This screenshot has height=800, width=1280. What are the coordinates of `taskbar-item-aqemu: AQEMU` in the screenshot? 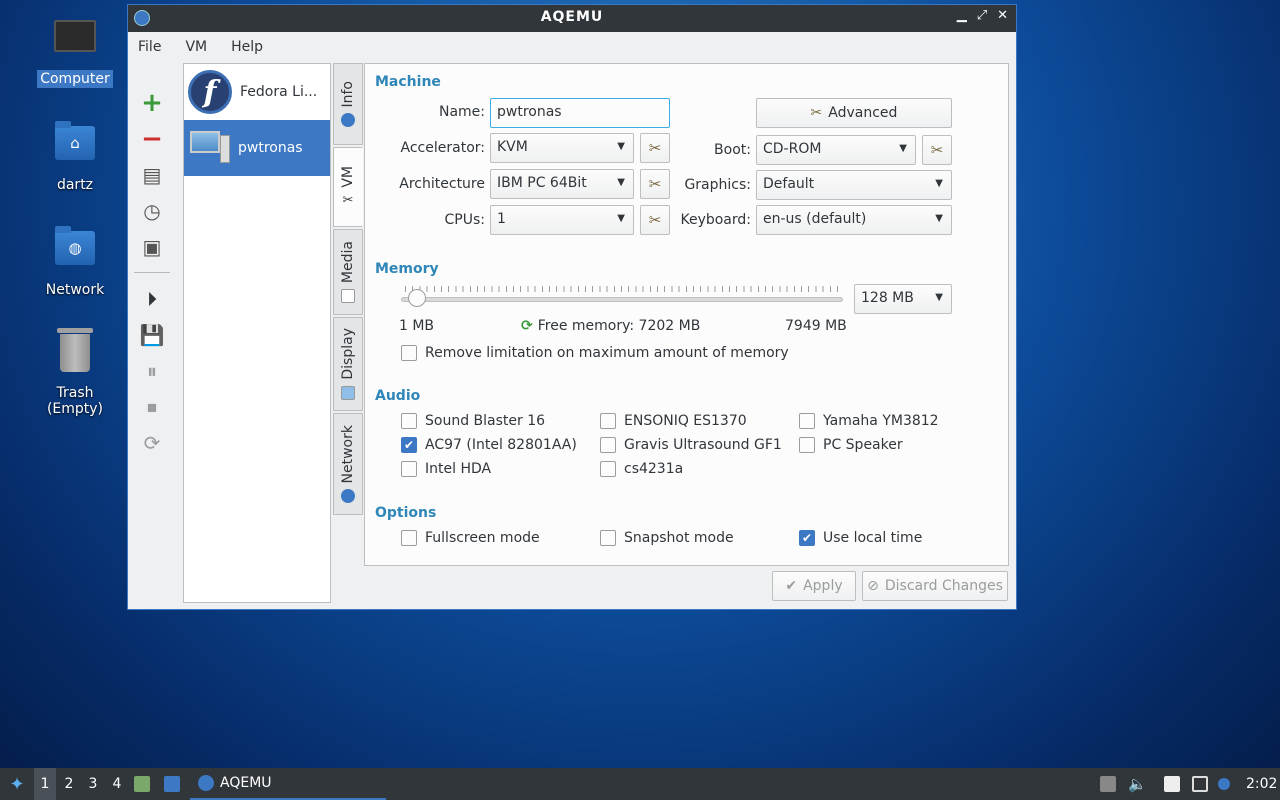 It's located at (288, 784).